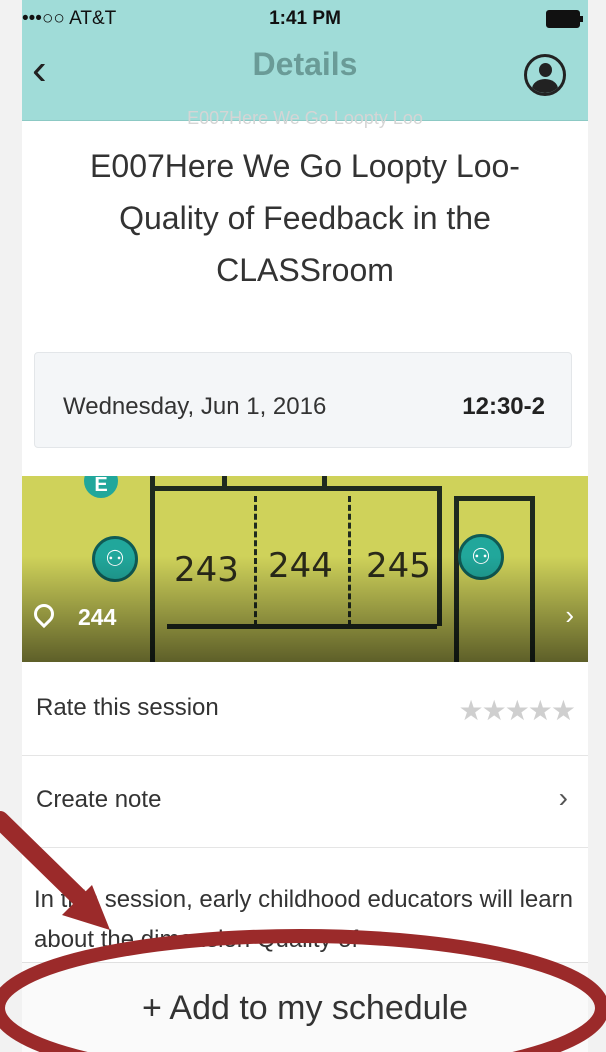 The height and width of the screenshot is (1052, 606). I want to click on create-note-row: Create note ›, so click(305, 802).